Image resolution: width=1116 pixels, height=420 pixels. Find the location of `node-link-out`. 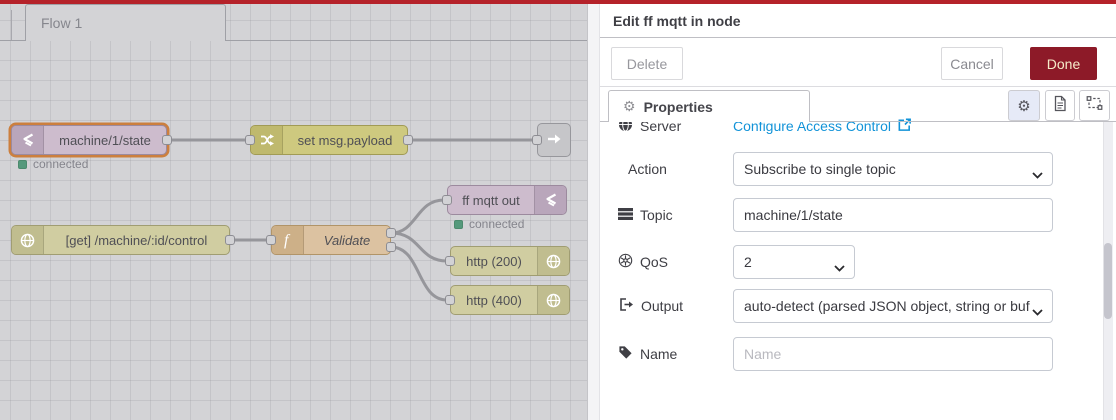

node-link-out is located at coordinates (554, 140).